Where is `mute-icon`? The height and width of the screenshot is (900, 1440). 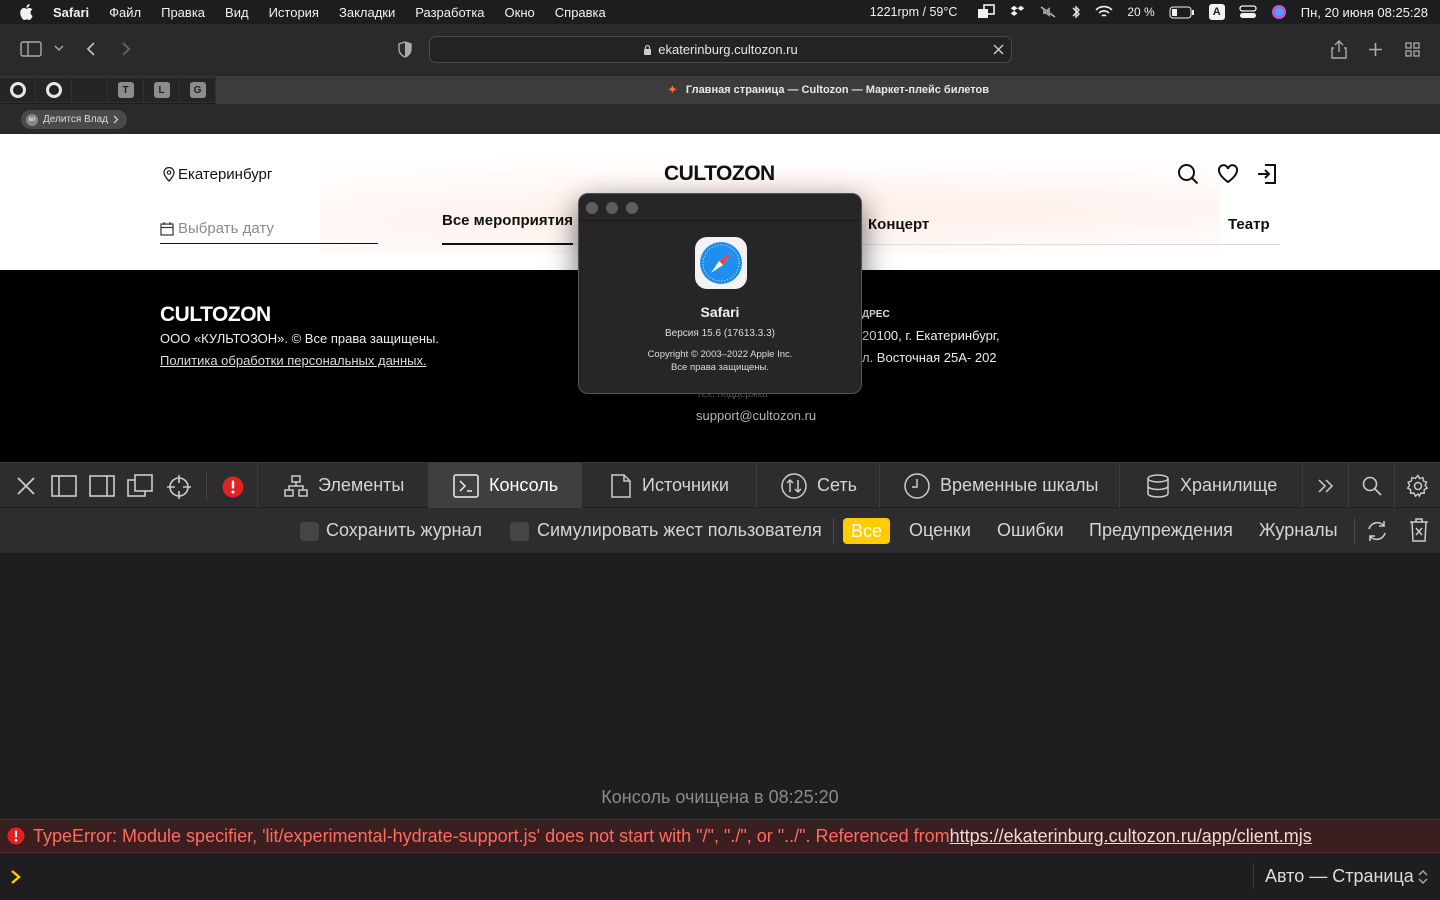 mute-icon is located at coordinates (1048, 12).